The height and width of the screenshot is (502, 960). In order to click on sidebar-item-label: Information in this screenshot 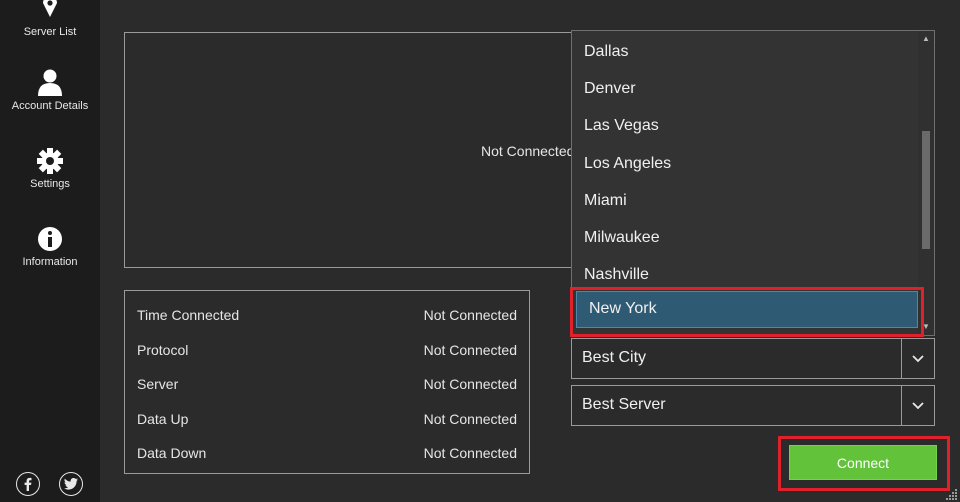, I will do `click(50, 262)`.